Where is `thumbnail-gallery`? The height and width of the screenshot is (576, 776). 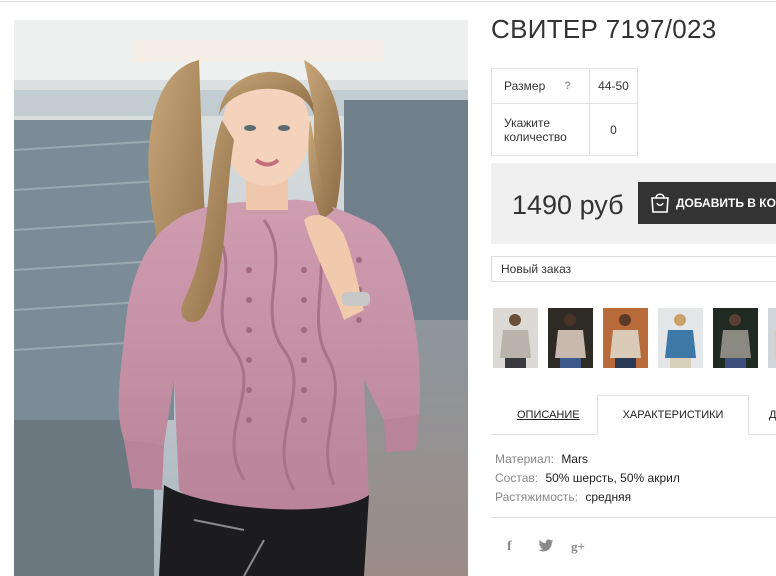
thumbnail-gallery is located at coordinates (634, 339).